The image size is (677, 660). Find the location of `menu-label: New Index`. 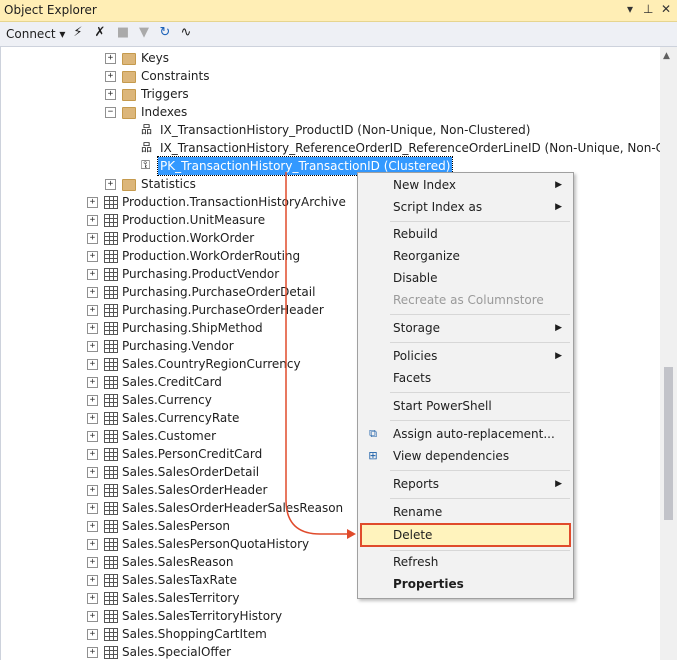

menu-label: New Index is located at coordinates (425, 185).